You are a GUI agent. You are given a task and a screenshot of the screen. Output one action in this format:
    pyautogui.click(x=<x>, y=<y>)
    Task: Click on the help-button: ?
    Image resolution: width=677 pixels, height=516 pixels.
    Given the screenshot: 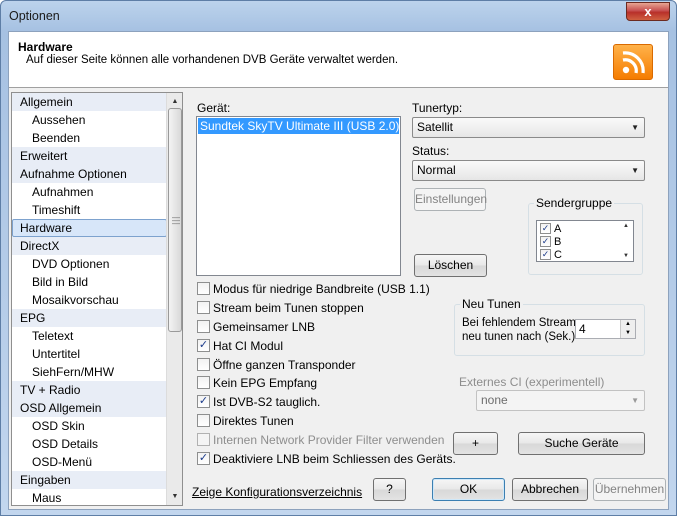 What is the action you would take?
    pyautogui.click(x=389, y=489)
    